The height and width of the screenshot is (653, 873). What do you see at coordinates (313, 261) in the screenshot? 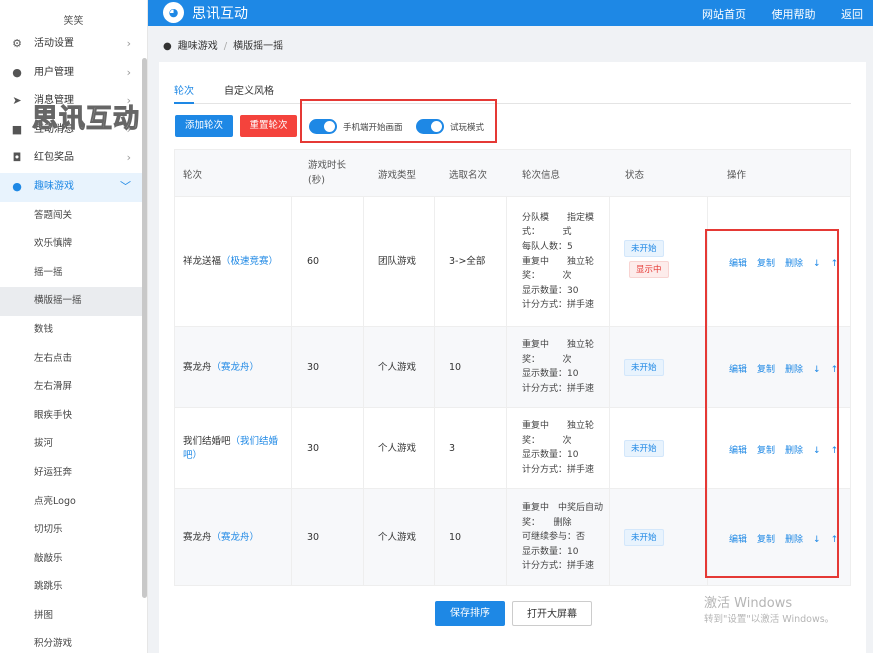
I see `duration-cell: 60` at bounding box center [313, 261].